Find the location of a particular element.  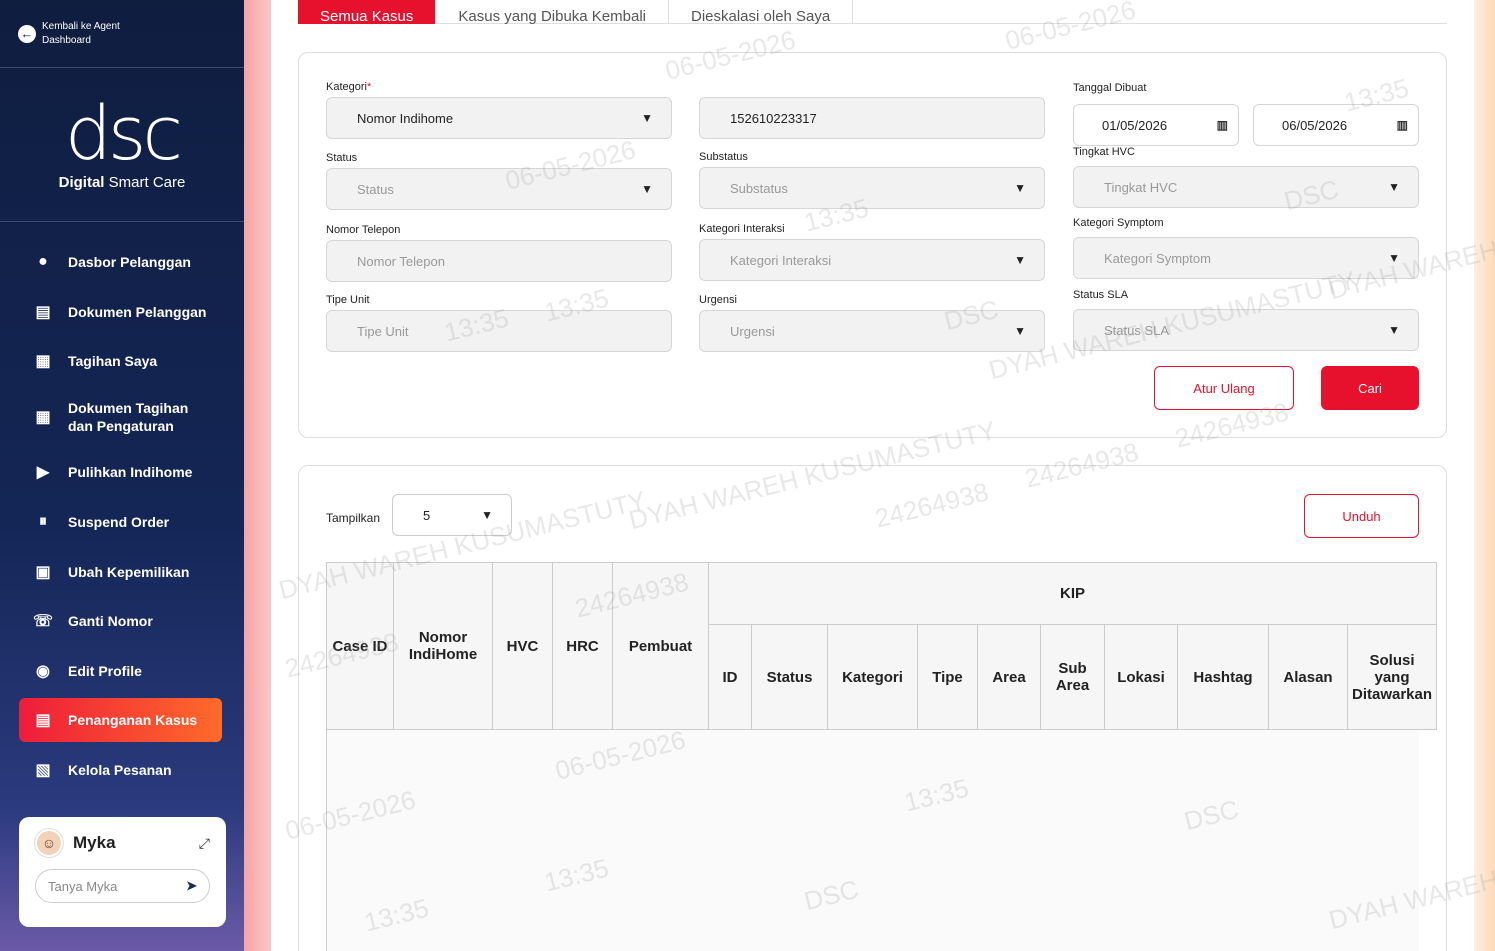

telepon-field: Nomor Telepon Nomor Telepon is located at coordinates (499, 253).